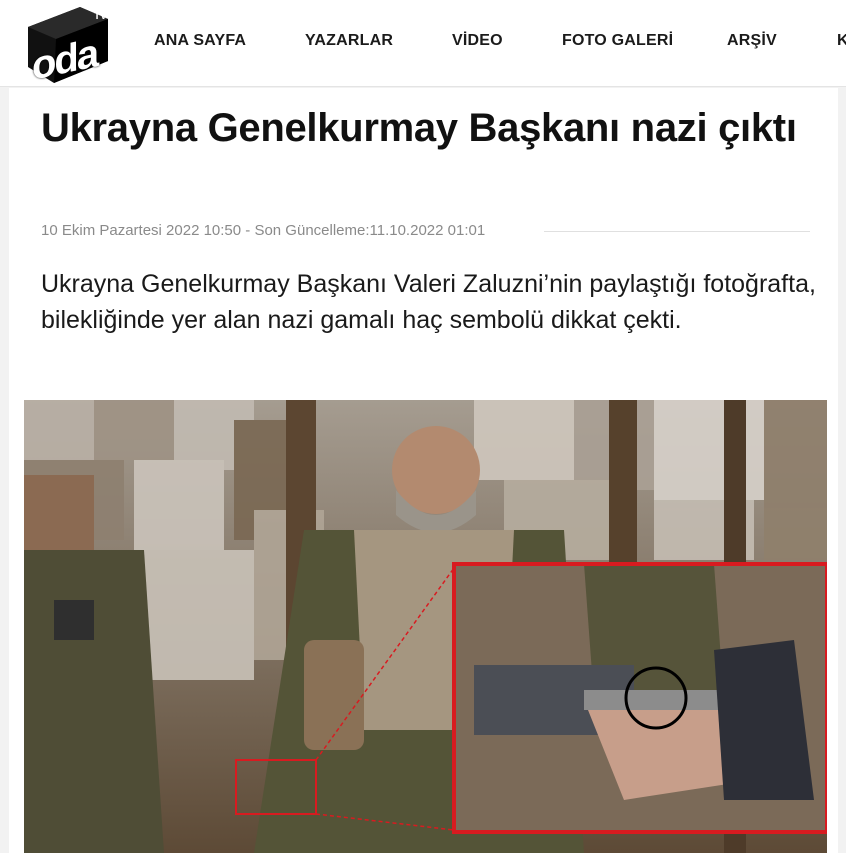  Describe the element at coordinates (349, 41) in the screenshot. I see `nav-item-yazarlar: YAZARLAR` at that location.